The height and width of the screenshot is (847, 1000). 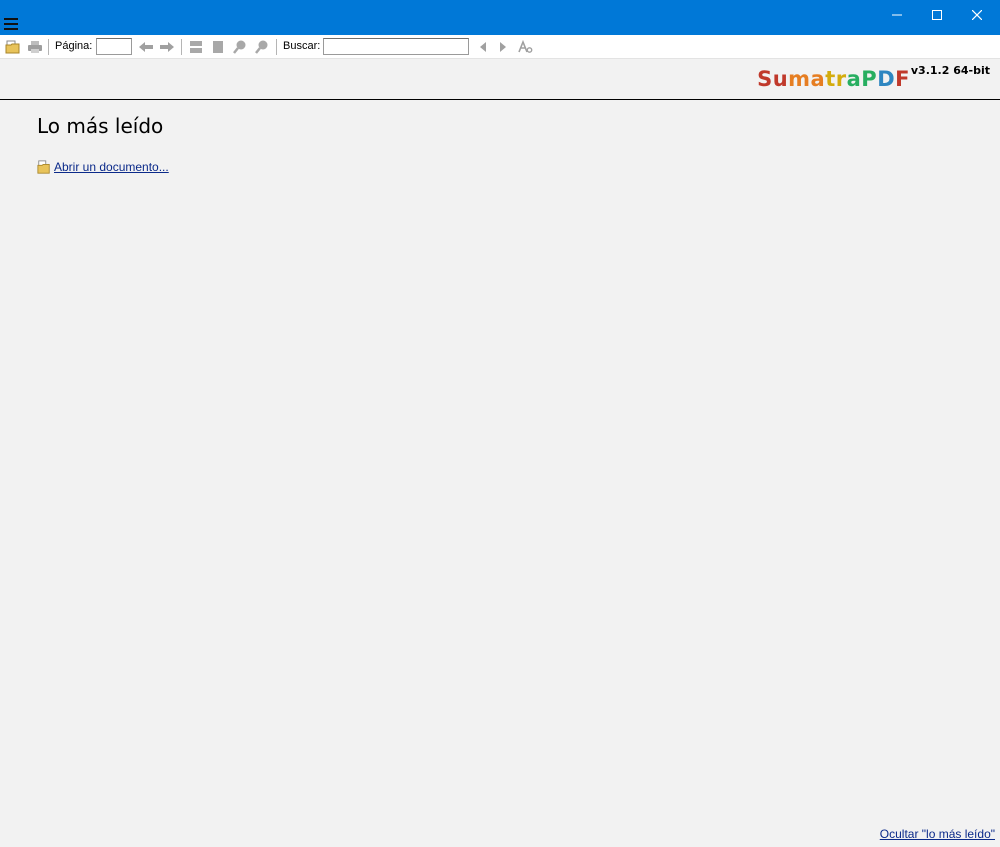 I want to click on logo-letter: P, so click(x=869, y=79).